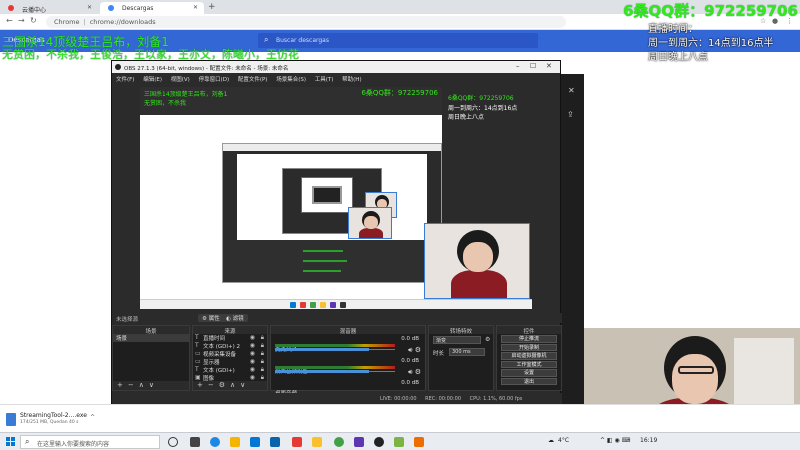  I want to click on source-item: T 直播时间 ◉ 🔒︎, so click(230, 338).